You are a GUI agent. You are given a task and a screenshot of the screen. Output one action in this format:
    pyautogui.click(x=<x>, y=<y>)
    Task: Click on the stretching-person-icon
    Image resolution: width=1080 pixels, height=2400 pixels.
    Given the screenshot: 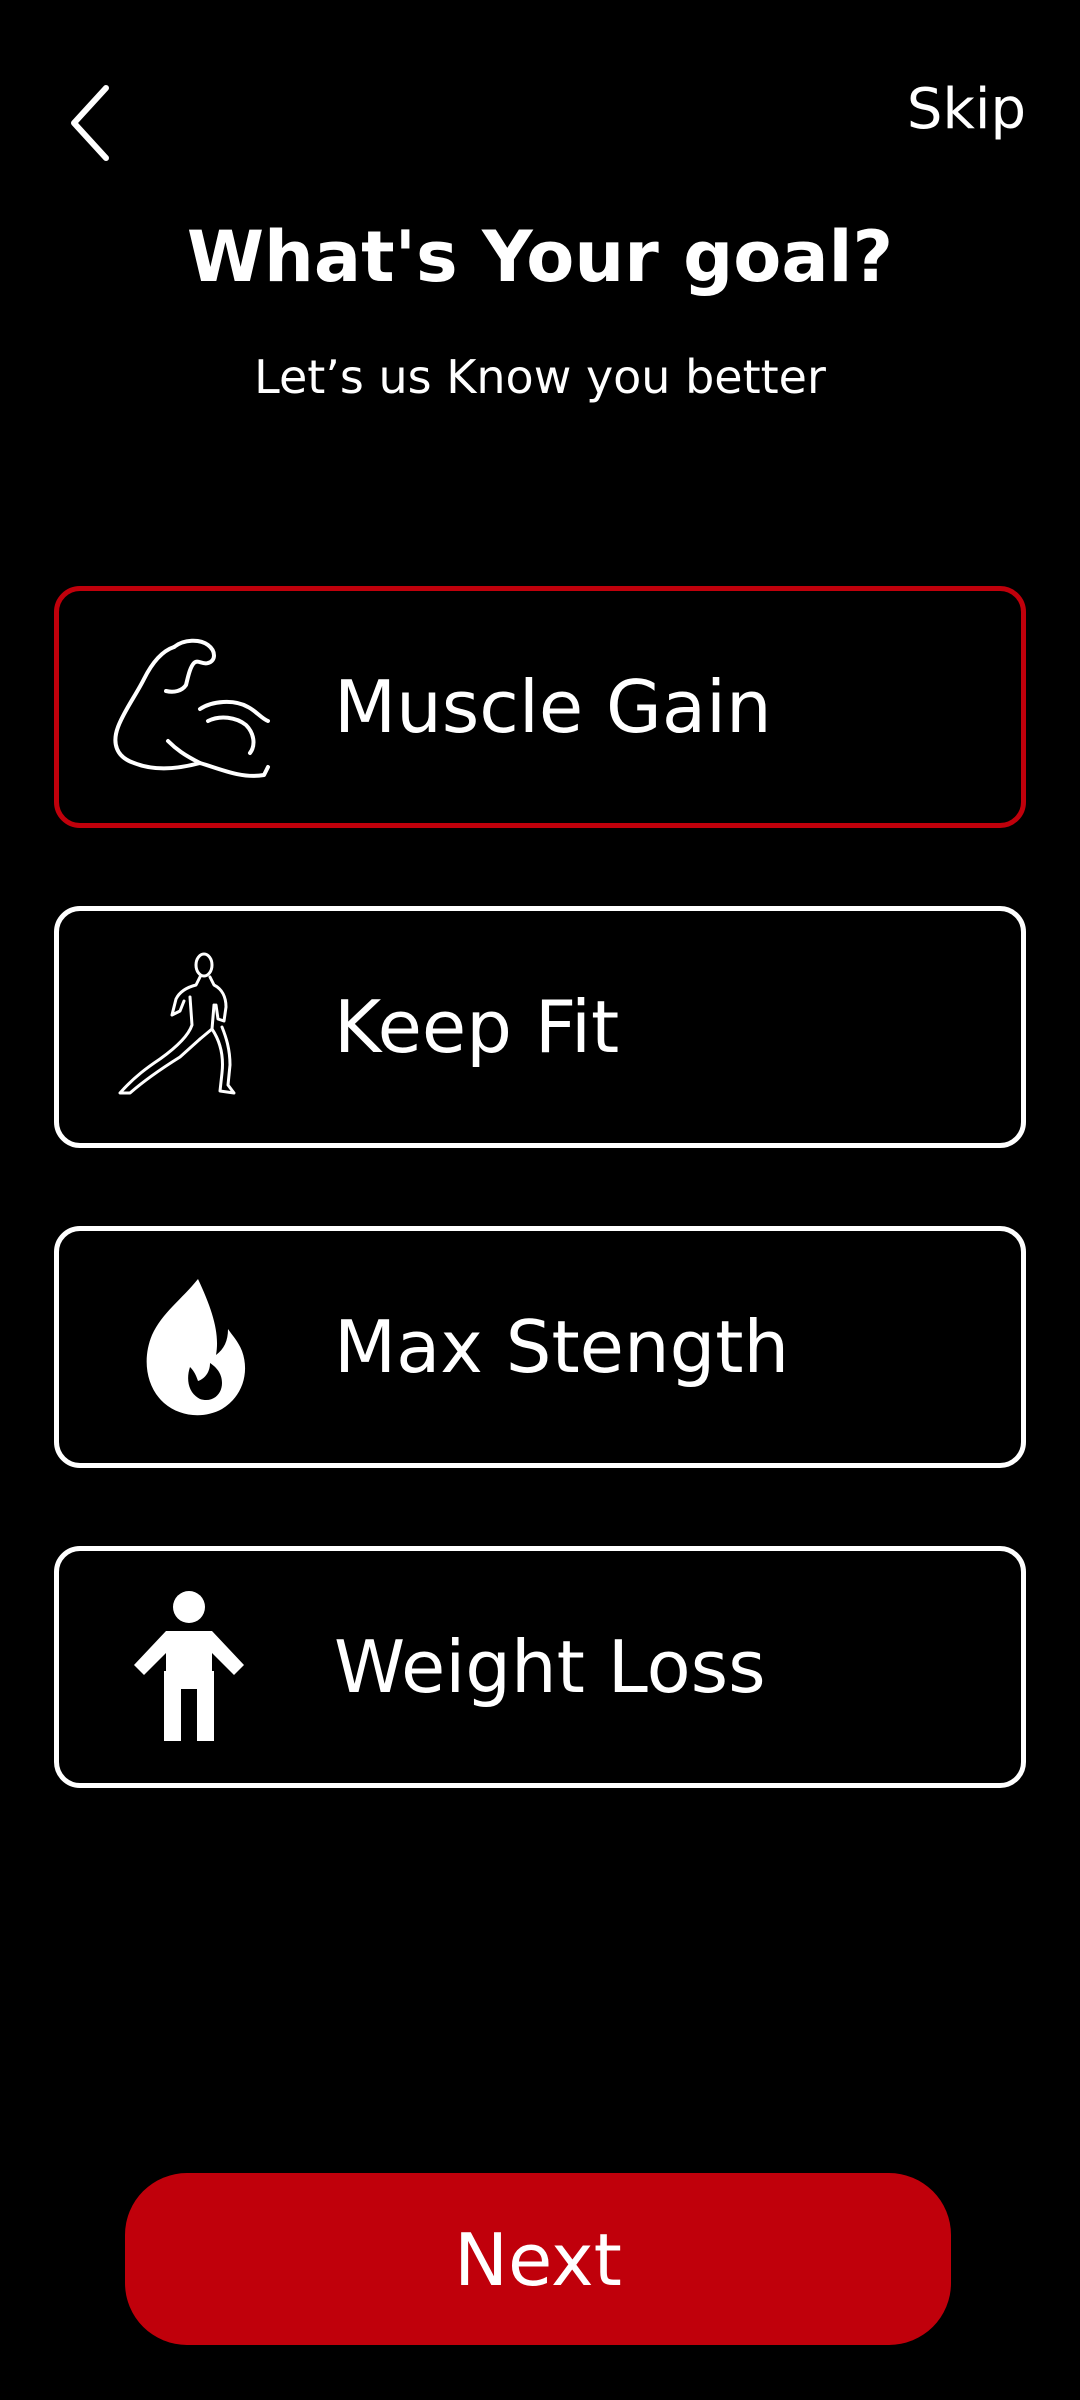 What is the action you would take?
    pyautogui.click(x=189, y=1029)
    